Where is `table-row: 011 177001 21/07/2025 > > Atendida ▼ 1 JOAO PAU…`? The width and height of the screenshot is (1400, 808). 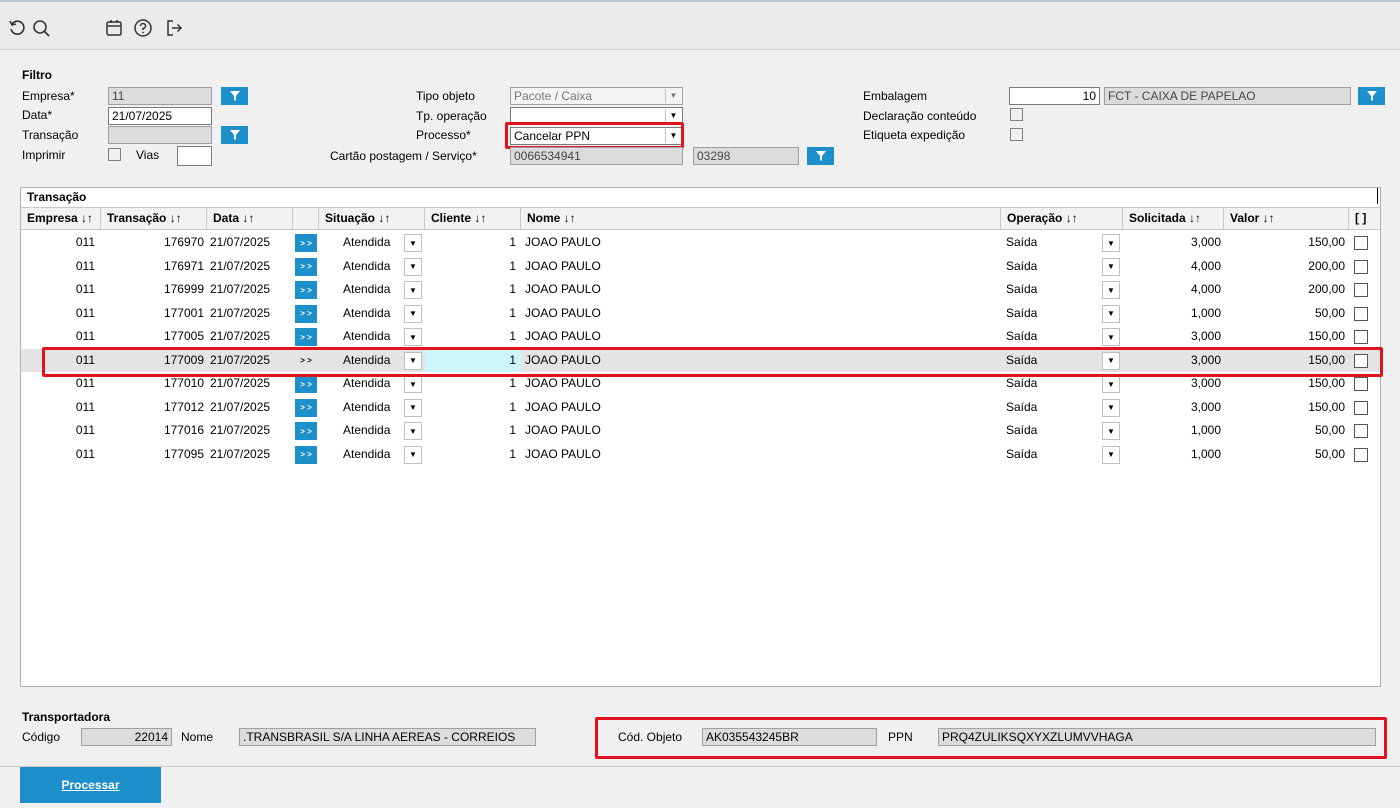
table-row: 011 177001 21/07/2025 > > Atendida ▼ 1 JOAO PAU… is located at coordinates (700, 313).